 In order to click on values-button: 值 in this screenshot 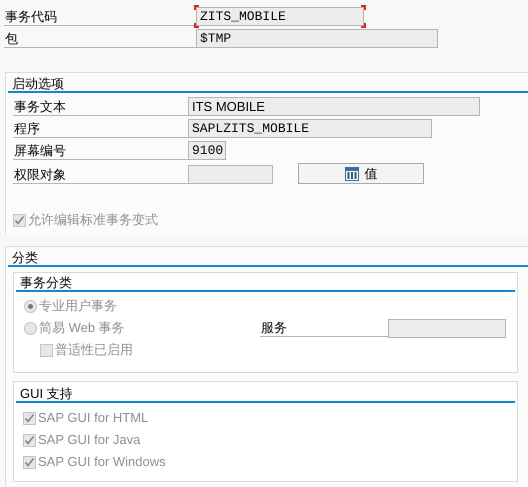, I will do `click(361, 173)`.